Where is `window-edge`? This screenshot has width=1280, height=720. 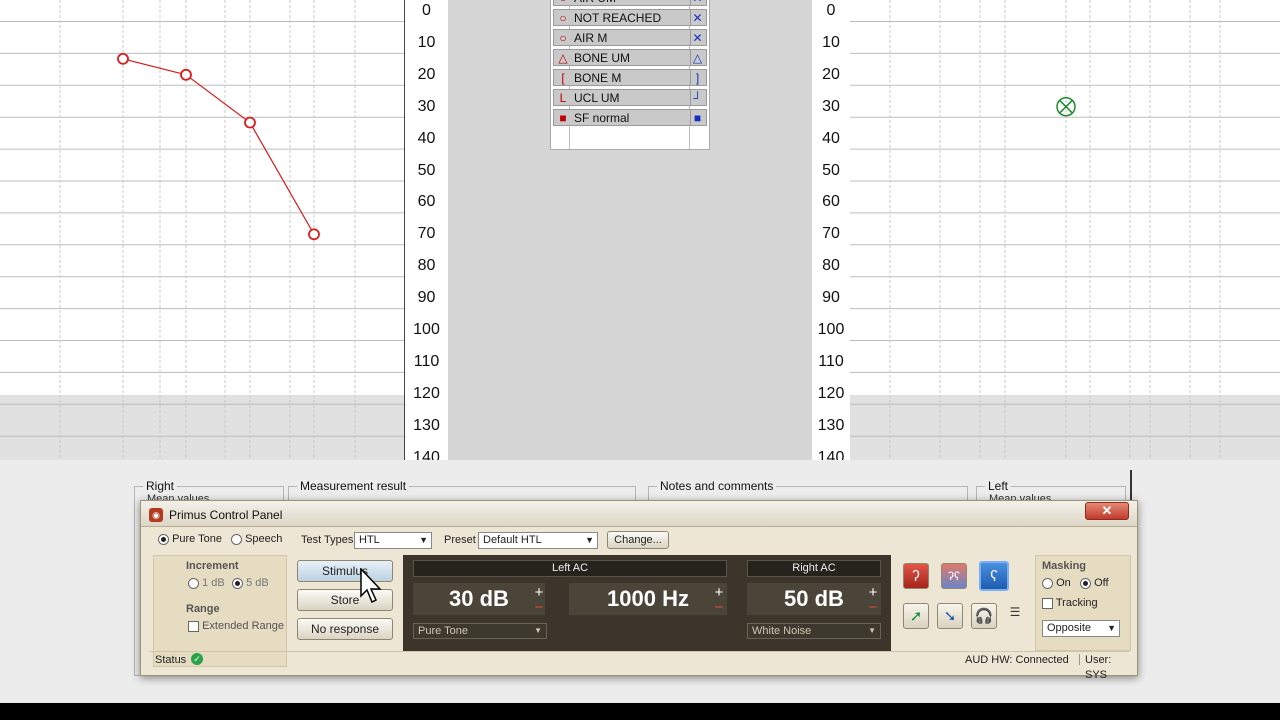
window-edge is located at coordinates (1131, 485).